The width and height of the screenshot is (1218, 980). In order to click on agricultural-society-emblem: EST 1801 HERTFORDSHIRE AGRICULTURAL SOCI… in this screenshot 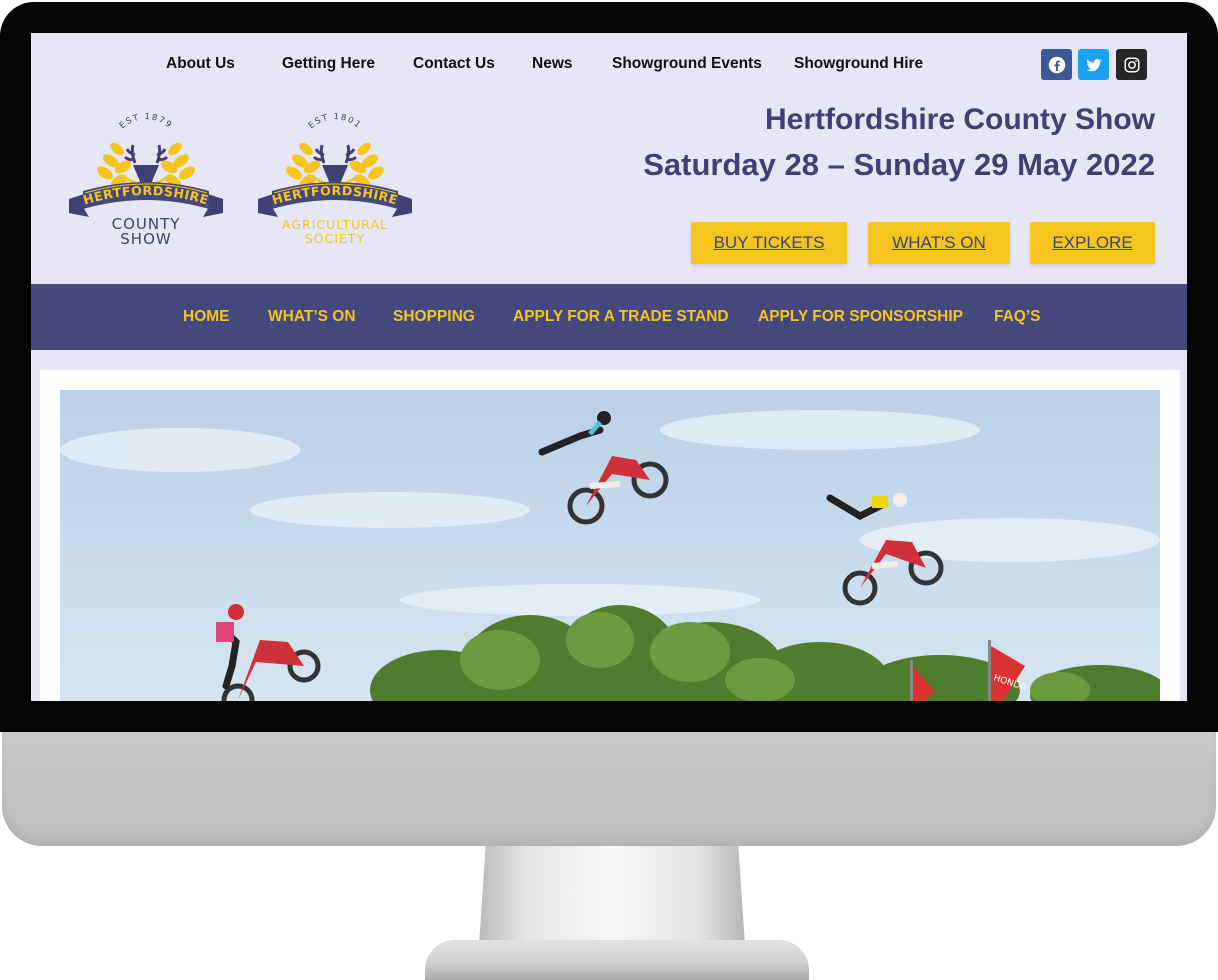, I will do `click(335, 179)`.